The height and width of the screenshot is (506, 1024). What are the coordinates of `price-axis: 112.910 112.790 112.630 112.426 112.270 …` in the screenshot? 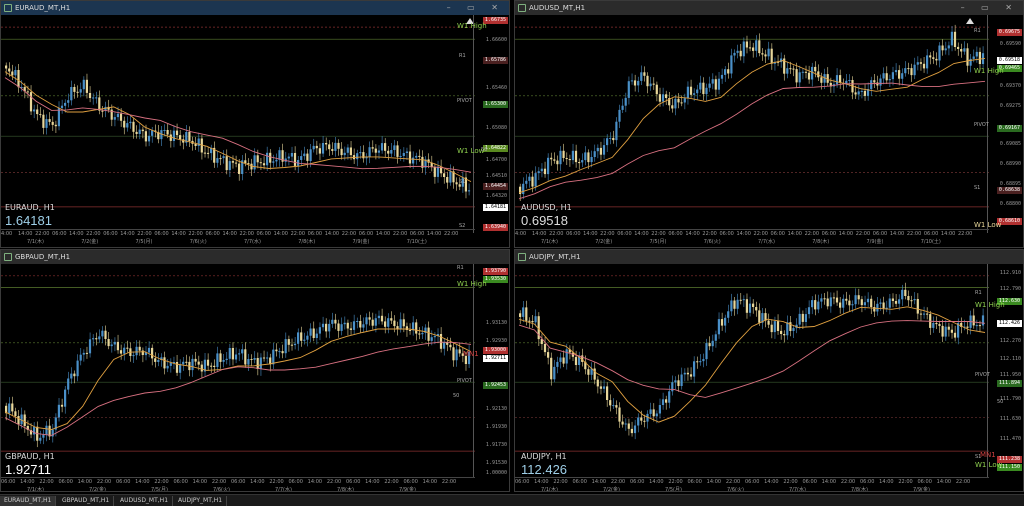 It's located at (1005, 370).